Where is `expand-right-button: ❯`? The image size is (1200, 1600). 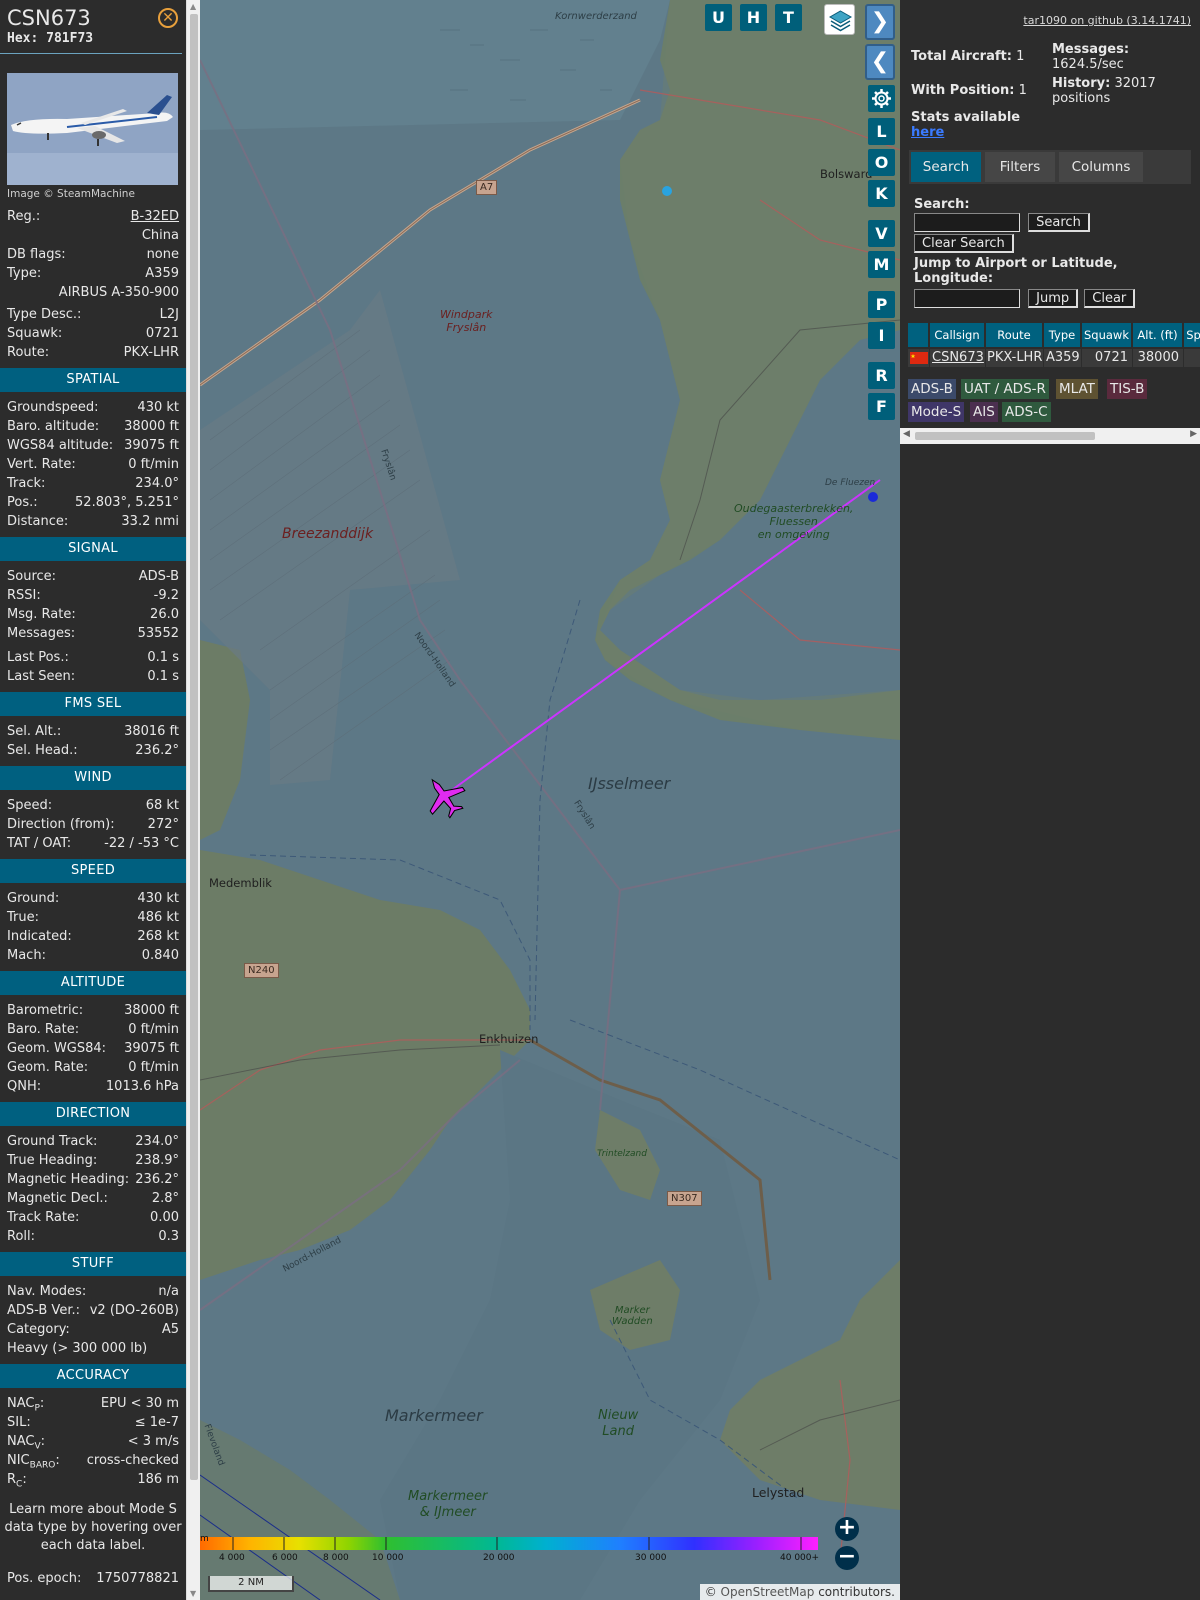 expand-right-button: ❯ is located at coordinates (880, 22).